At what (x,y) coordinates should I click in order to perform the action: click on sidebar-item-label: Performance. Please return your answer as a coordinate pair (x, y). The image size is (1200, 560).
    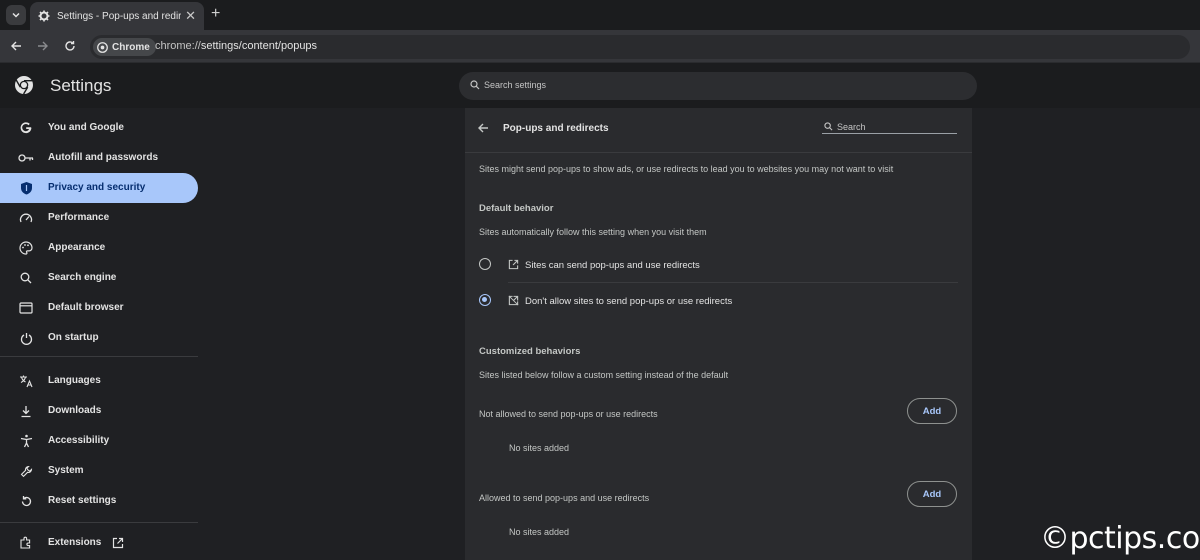
    Looking at the image, I should click on (79, 217).